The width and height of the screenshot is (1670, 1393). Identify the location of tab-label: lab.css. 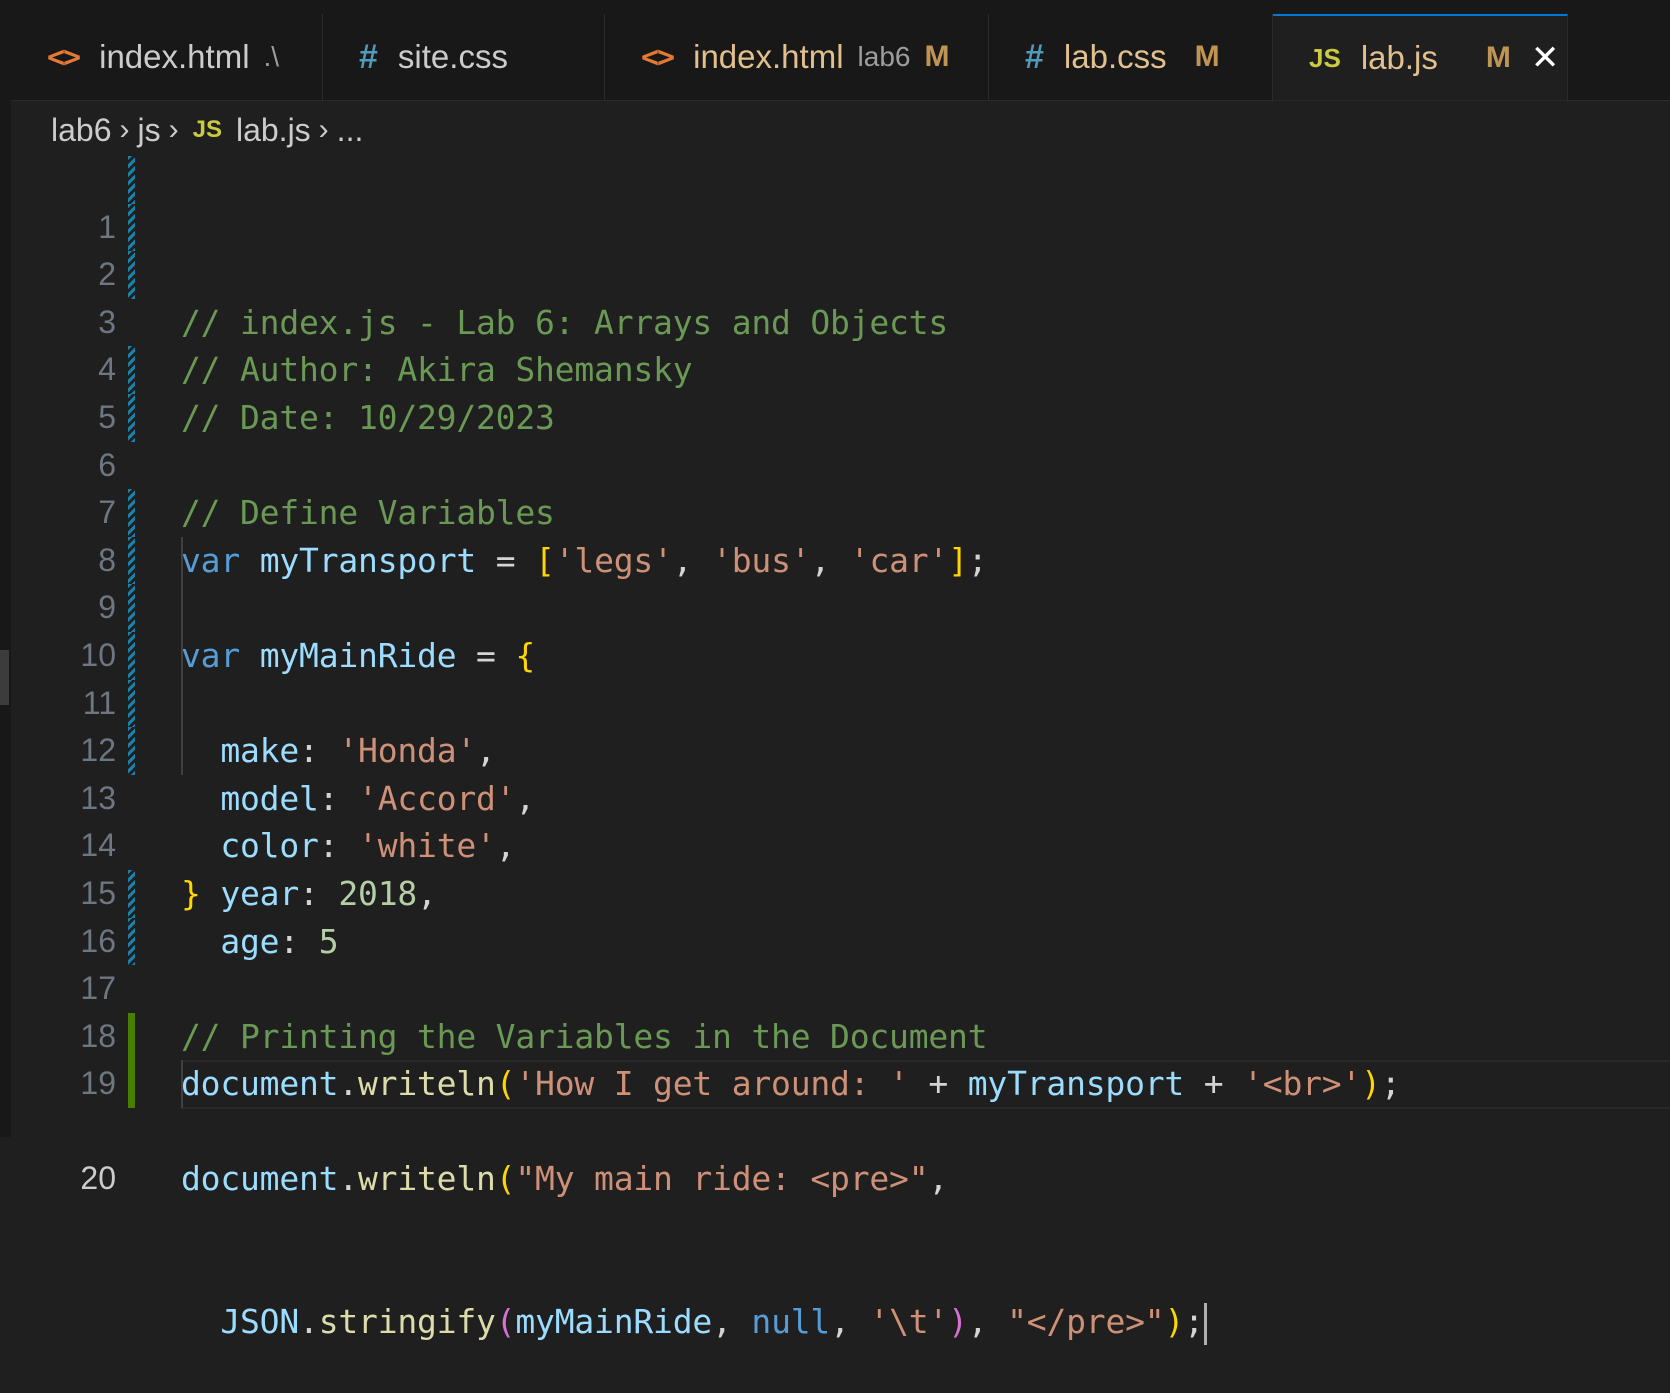
(1115, 56).